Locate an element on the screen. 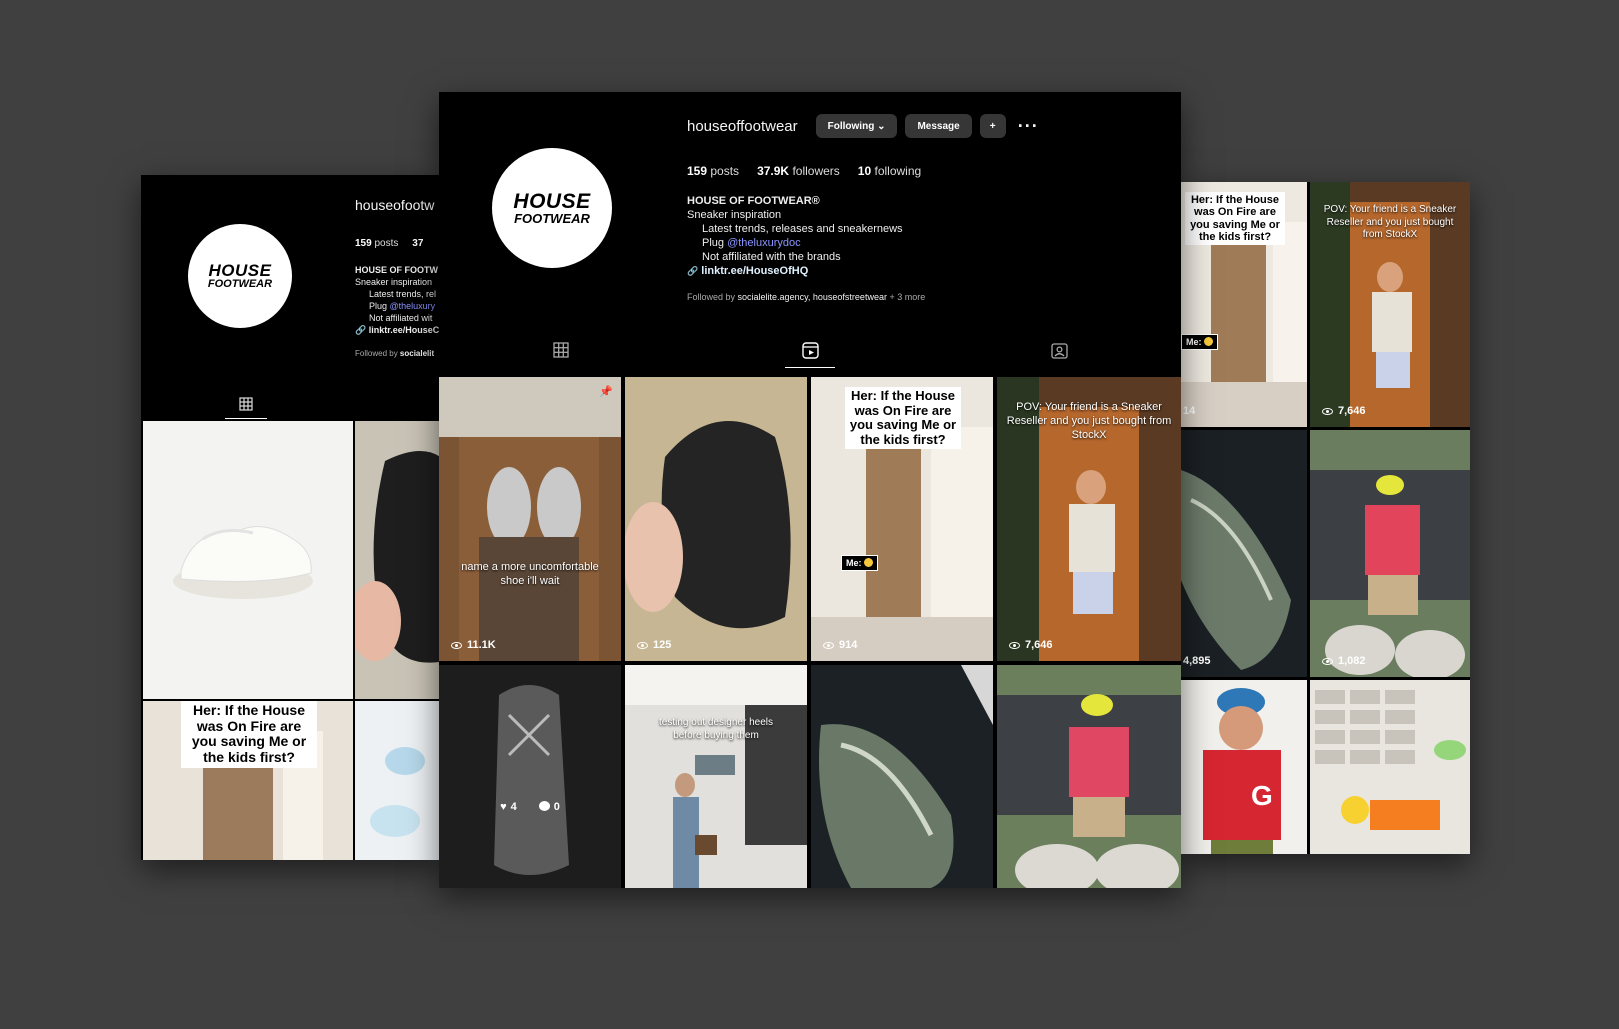  bio-link: 🔗 linktr.ee/HouseOfHQ is located at coordinates (795, 271).